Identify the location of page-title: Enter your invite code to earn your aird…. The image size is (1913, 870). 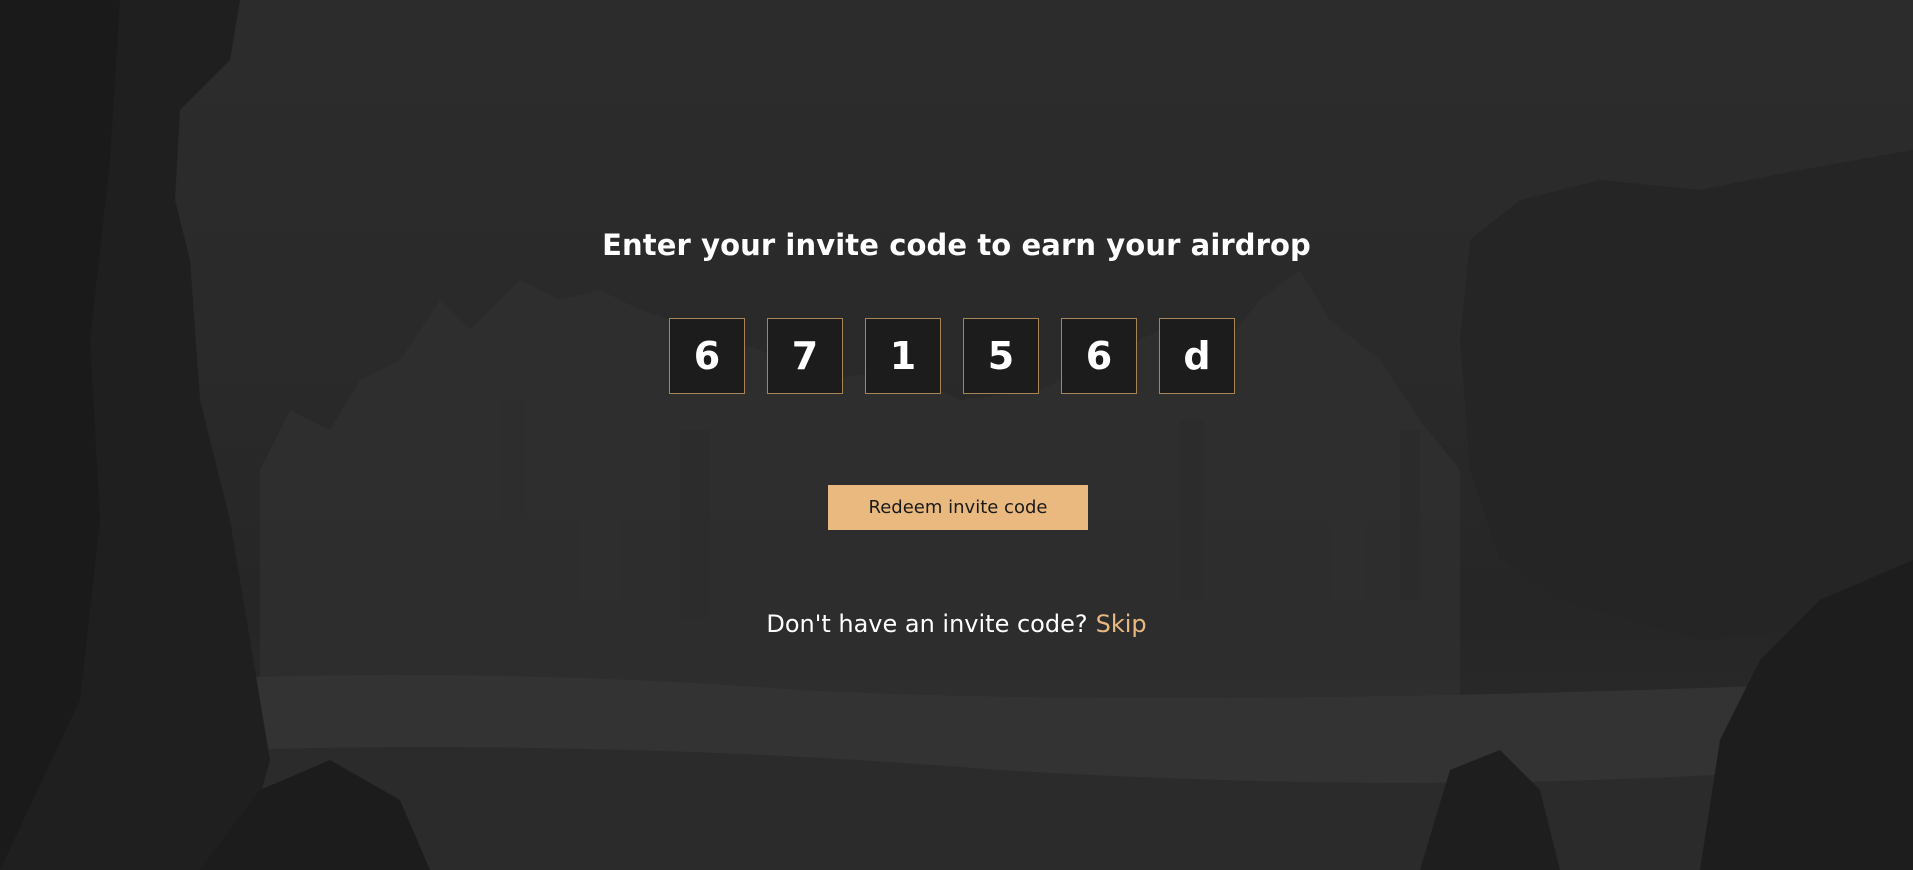
(956, 245).